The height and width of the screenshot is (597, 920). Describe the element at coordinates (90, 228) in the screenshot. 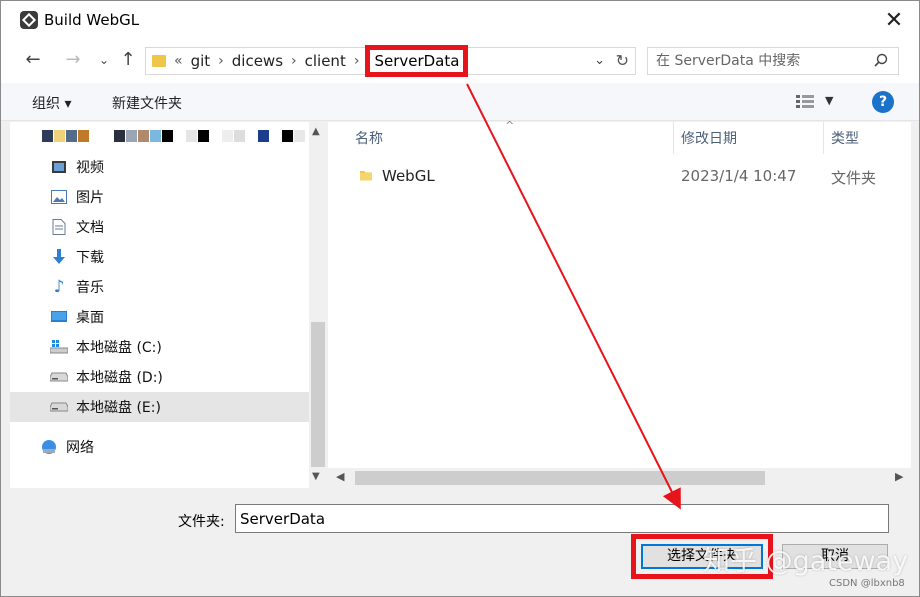

I see `sidebar-item-label: 文档` at that location.